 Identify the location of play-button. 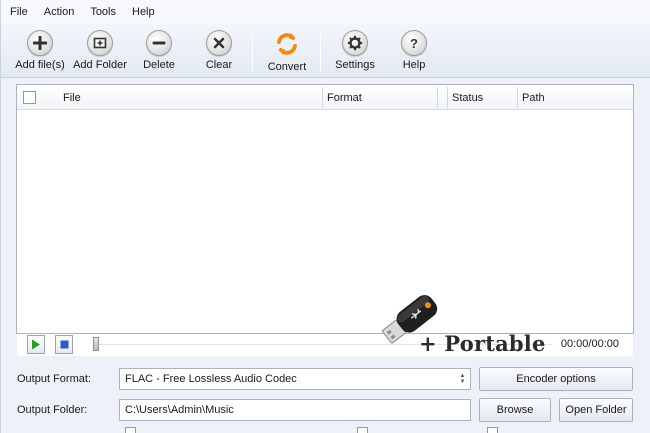
(36, 344).